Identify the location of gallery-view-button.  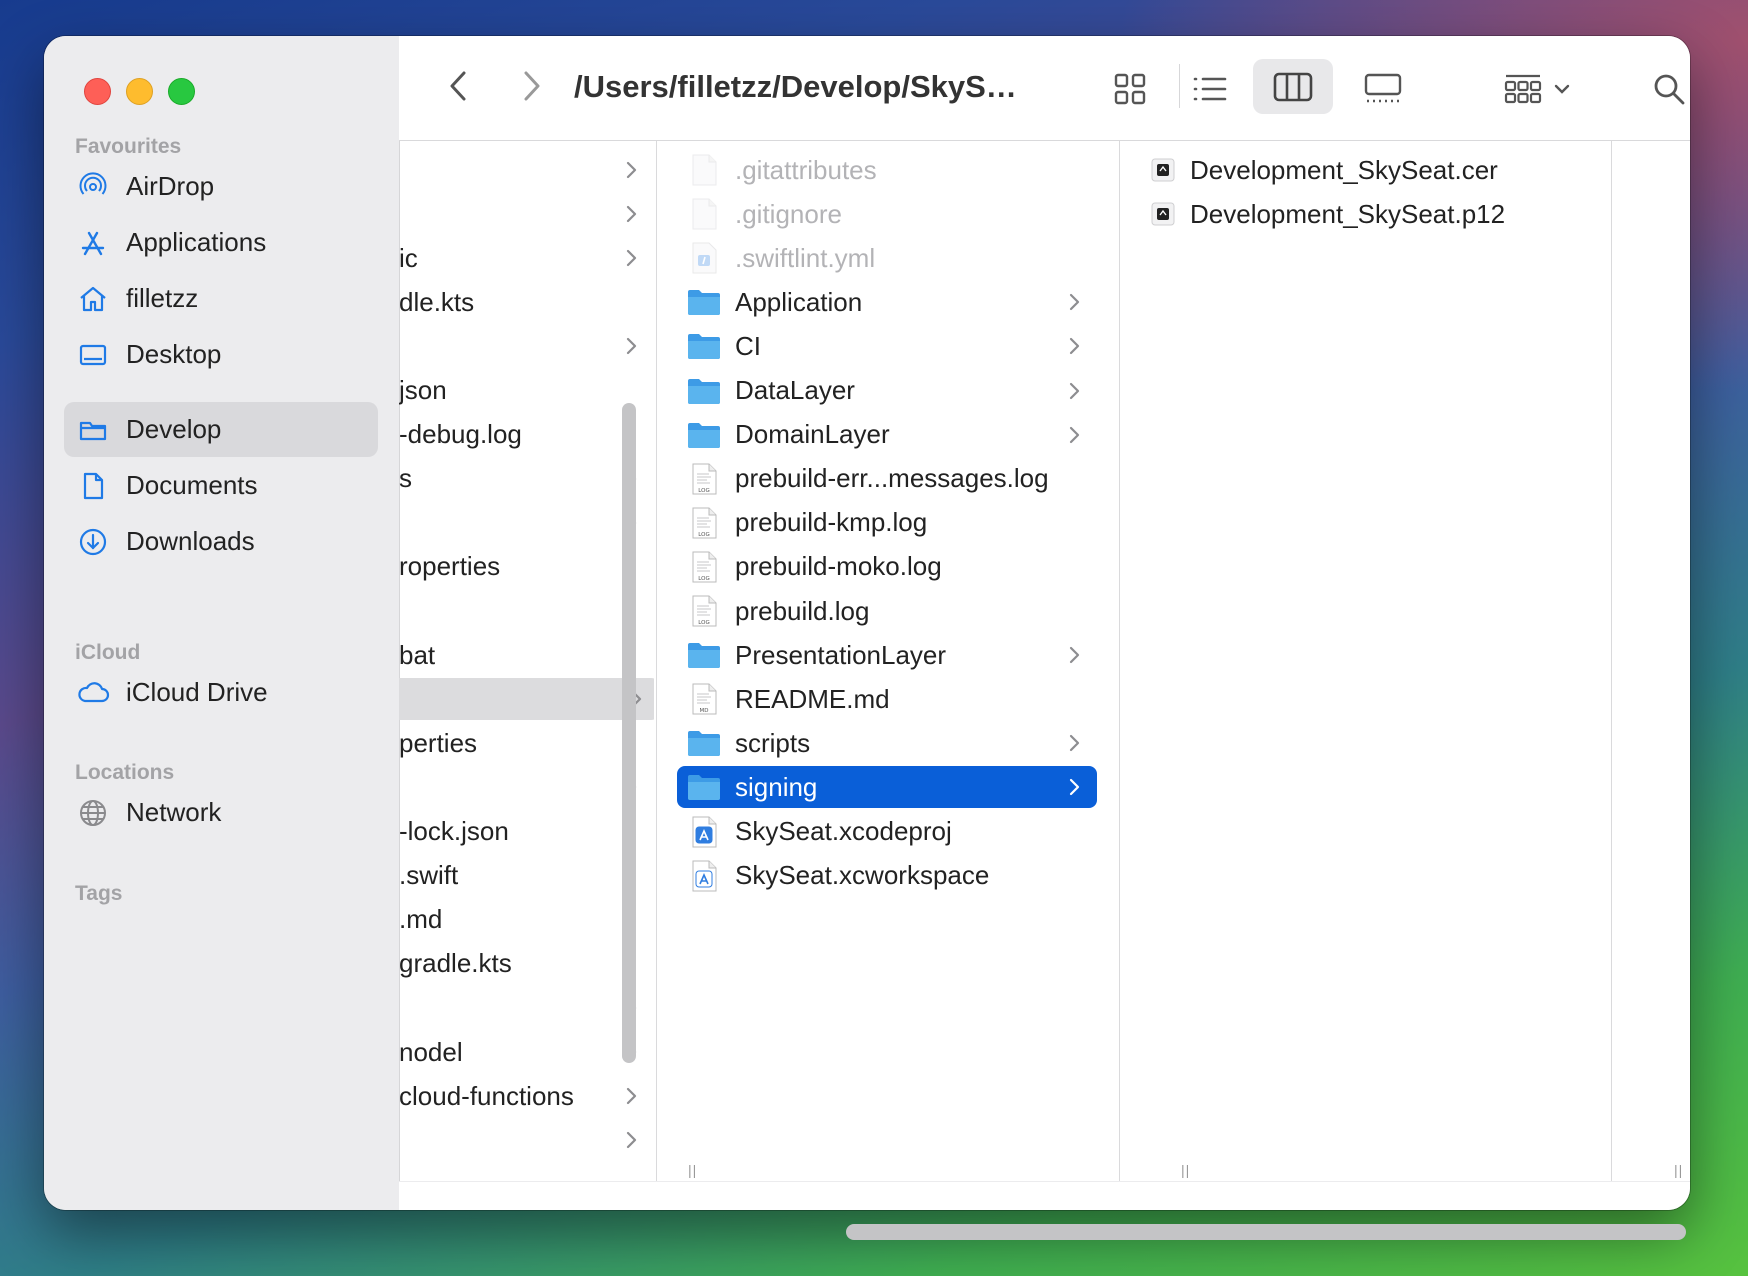
(1383, 89).